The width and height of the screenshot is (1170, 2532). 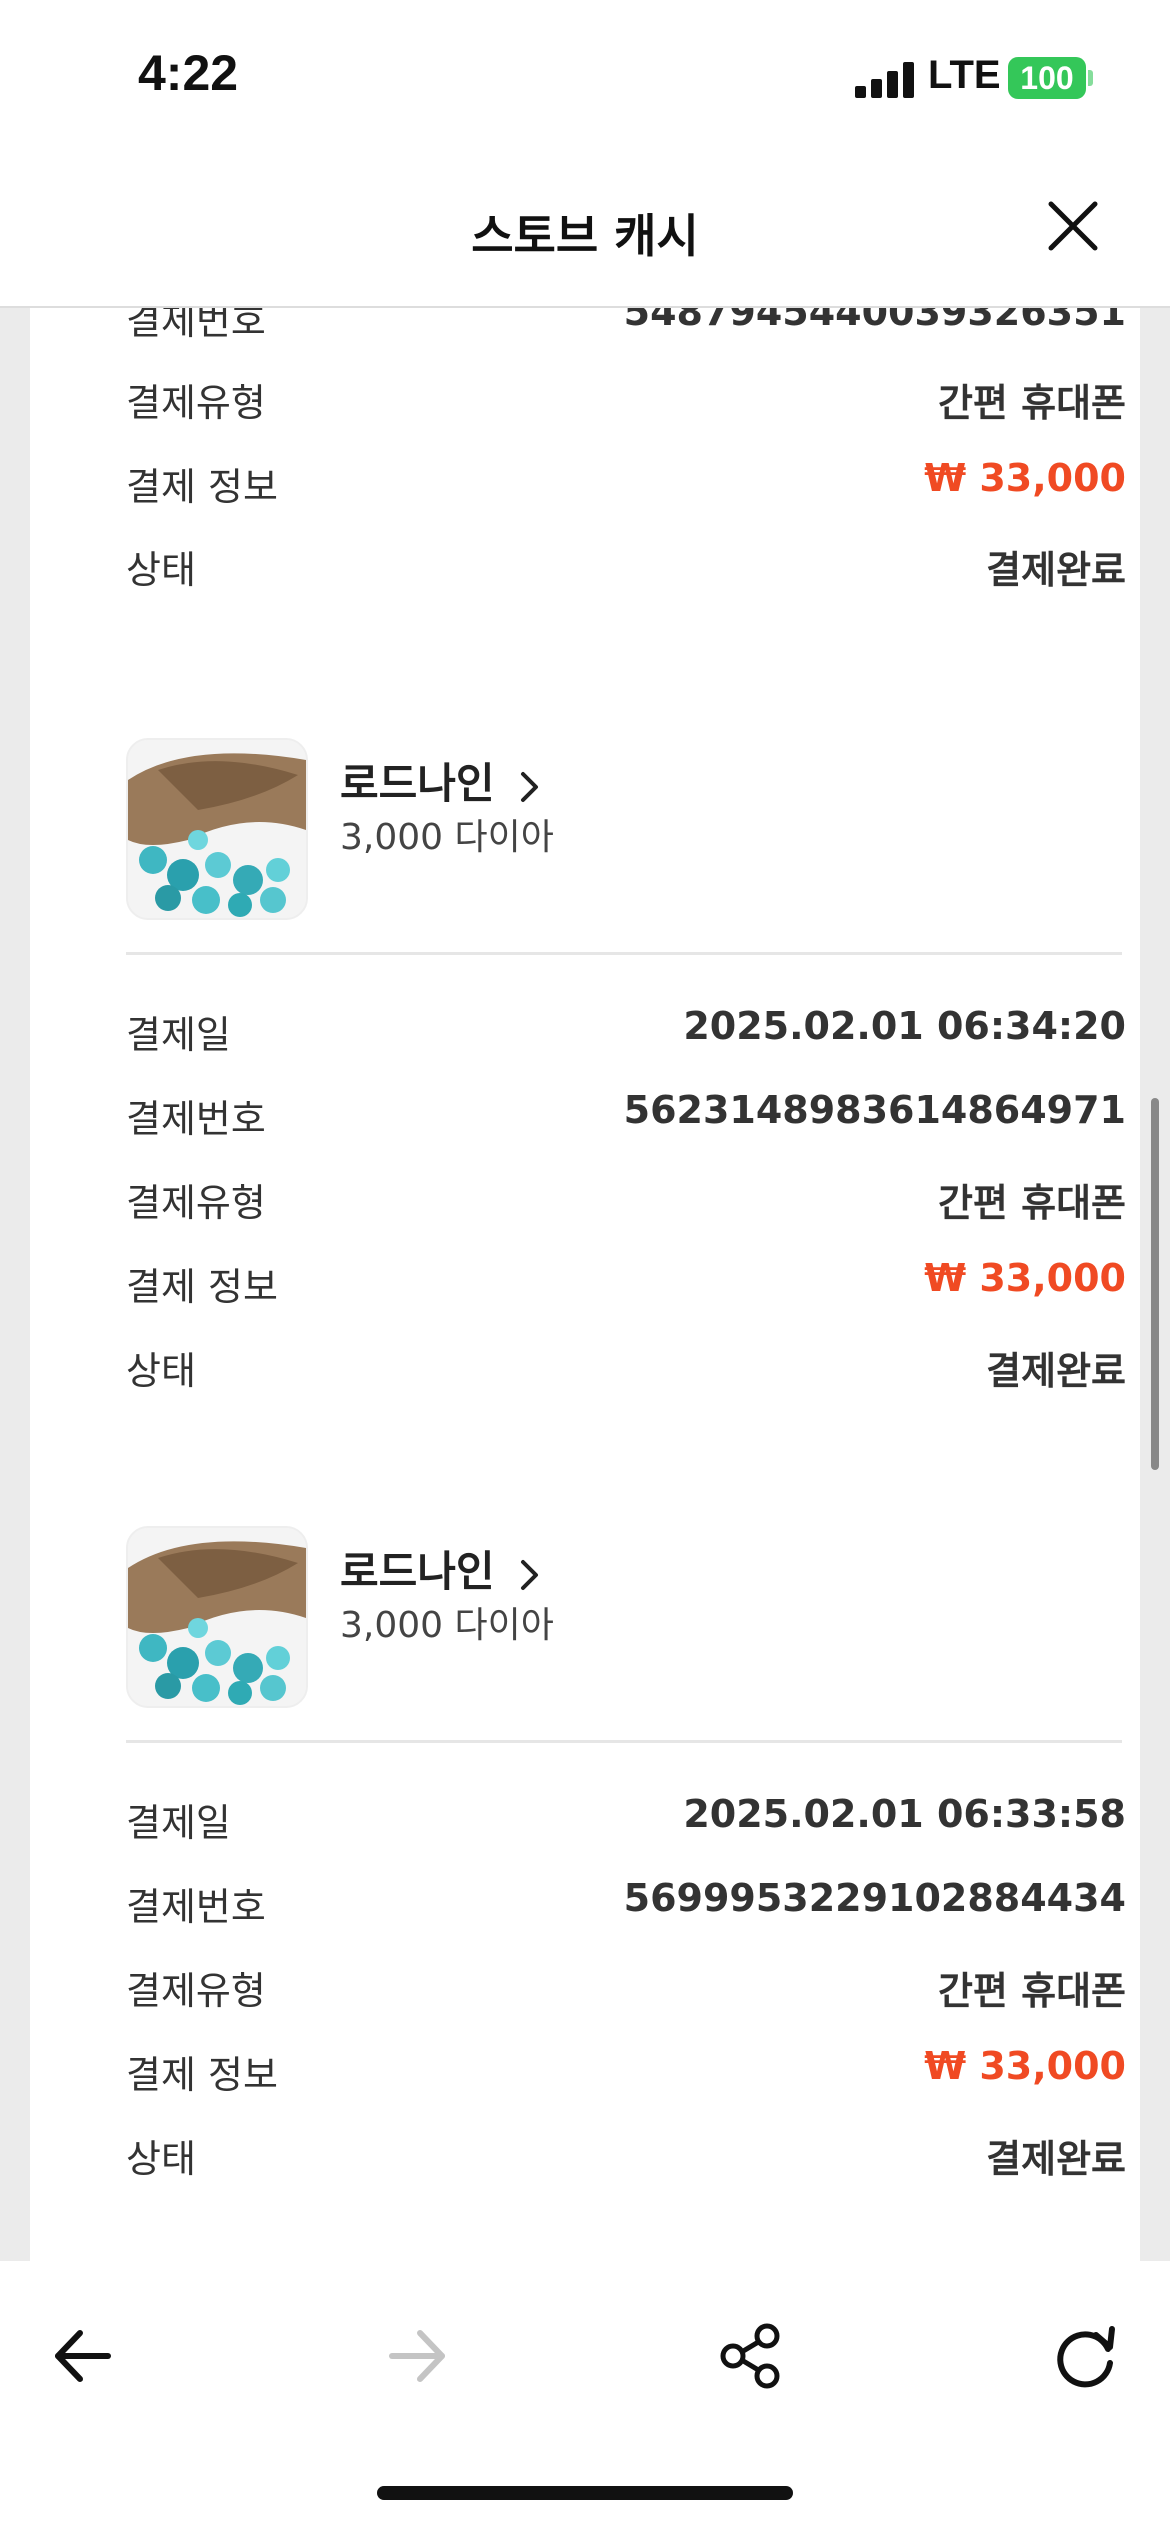 I want to click on payment-date-row: 결제일 2025.02.01 06:33:58, so click(x=626, y=1814).